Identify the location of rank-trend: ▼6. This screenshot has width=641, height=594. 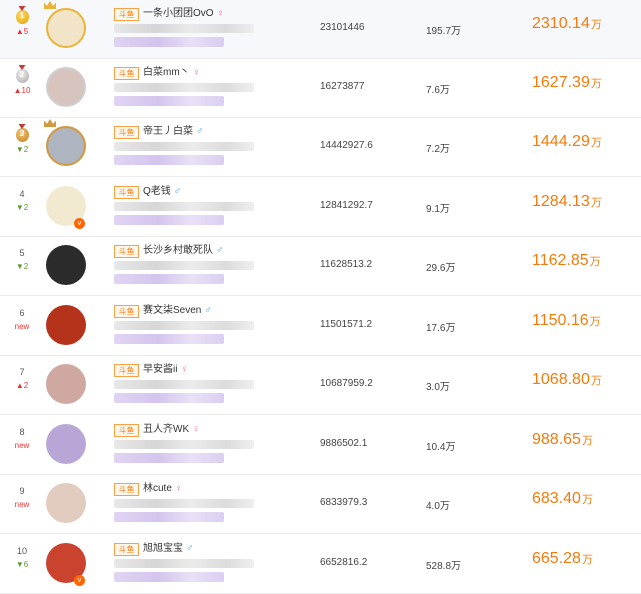
(22, 564).